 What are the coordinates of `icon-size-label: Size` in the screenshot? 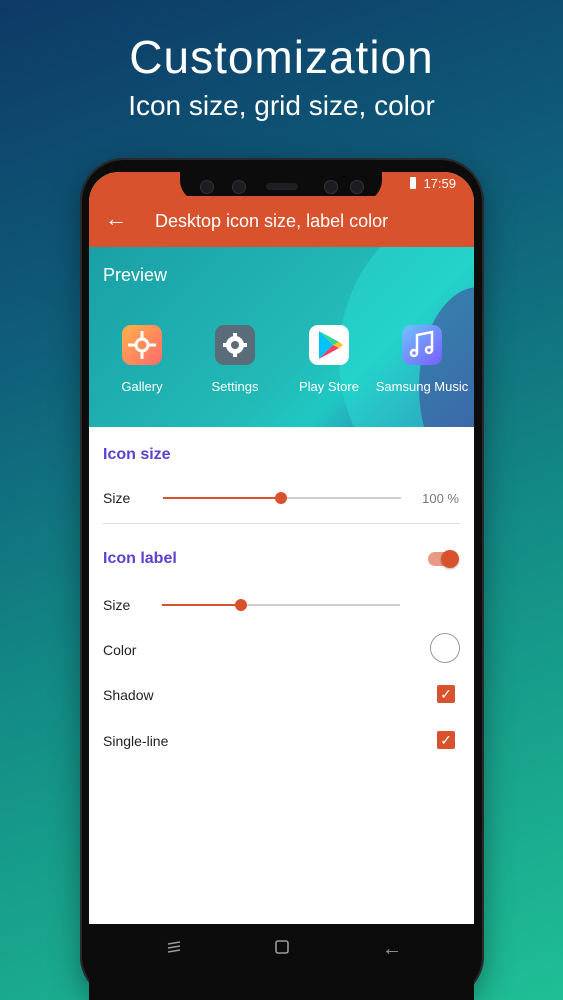 It's located at (117, 498).